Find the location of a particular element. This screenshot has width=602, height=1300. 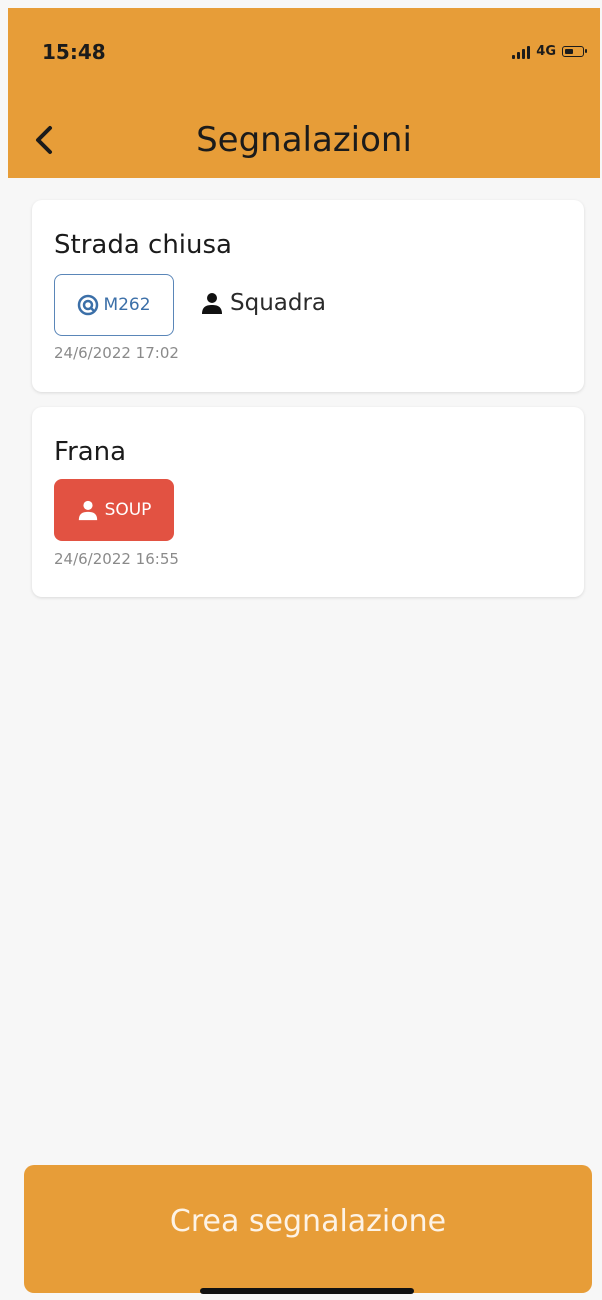

battery-icon is located at coordinates (574, 51).